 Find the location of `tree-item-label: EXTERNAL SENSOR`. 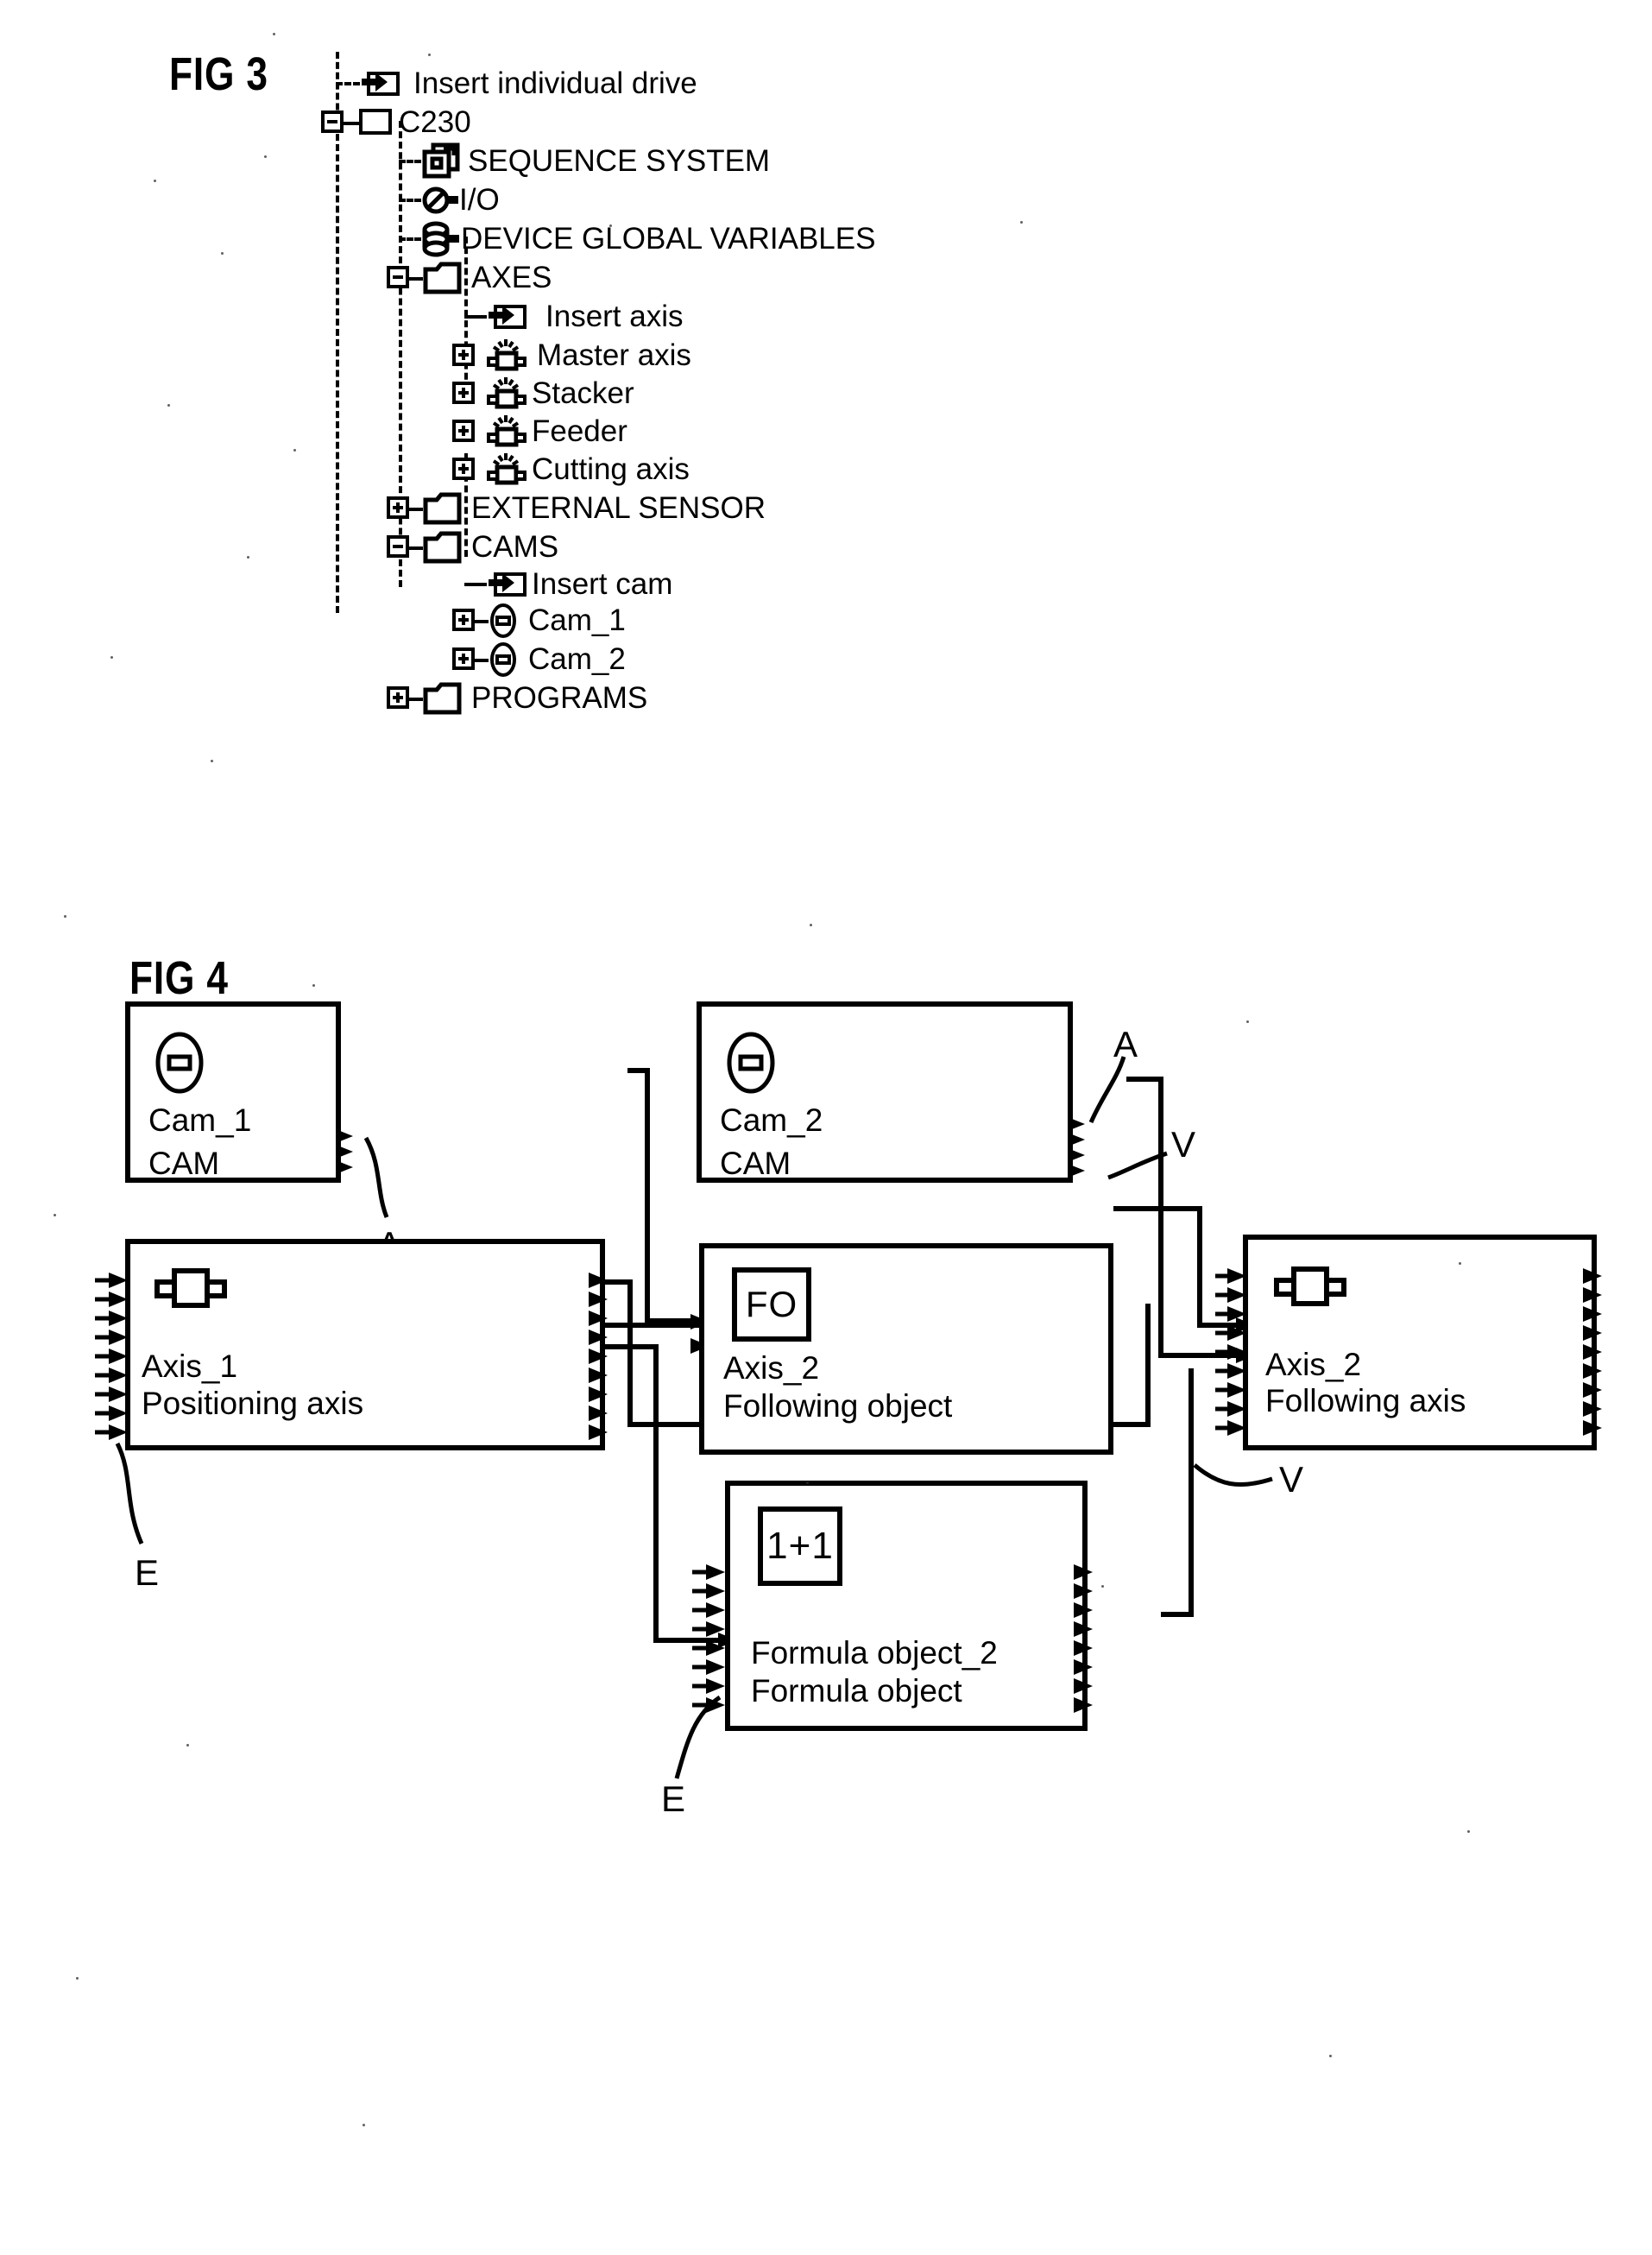

tree-item-label: EXTERNAL SENSOR is located at coordinates (618, 507).